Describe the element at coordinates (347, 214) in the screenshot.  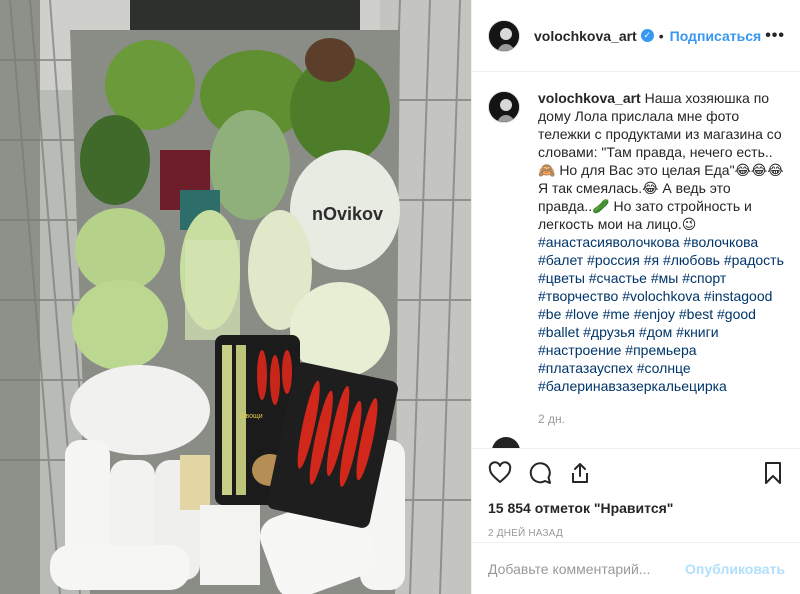
I see `novikov-label: nOvikov` at that location.